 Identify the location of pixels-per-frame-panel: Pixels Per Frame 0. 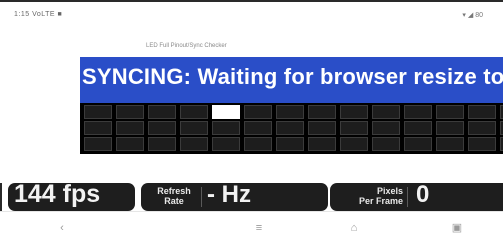
(416, 196).